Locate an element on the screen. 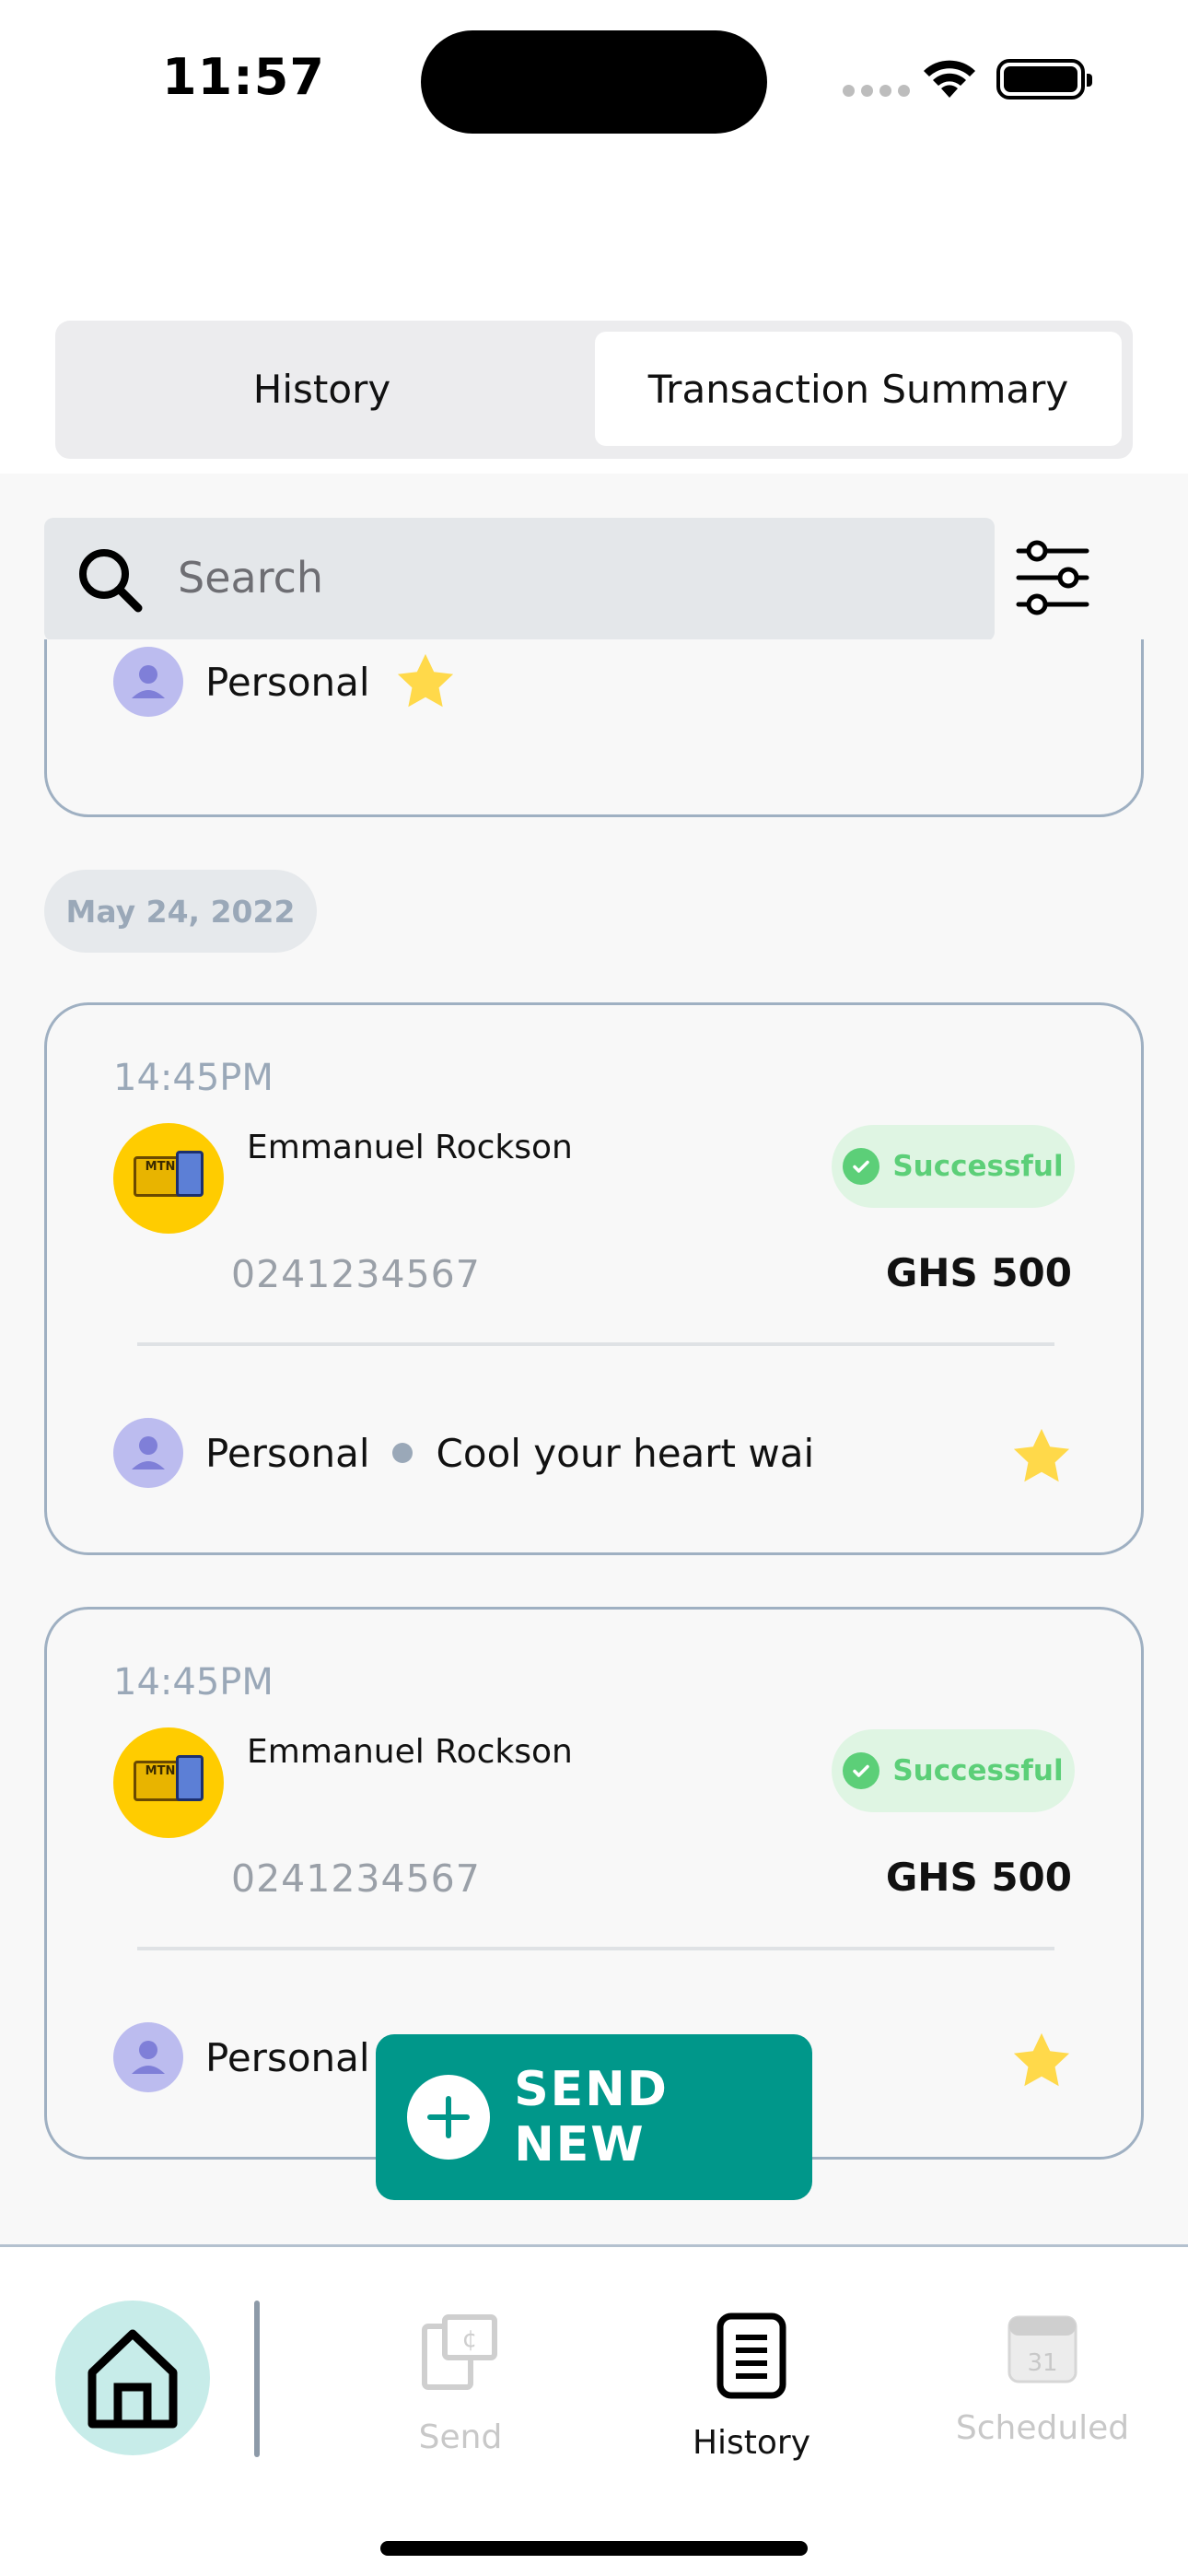  status-bar: 11:57 is located at coordinates (594, 78).